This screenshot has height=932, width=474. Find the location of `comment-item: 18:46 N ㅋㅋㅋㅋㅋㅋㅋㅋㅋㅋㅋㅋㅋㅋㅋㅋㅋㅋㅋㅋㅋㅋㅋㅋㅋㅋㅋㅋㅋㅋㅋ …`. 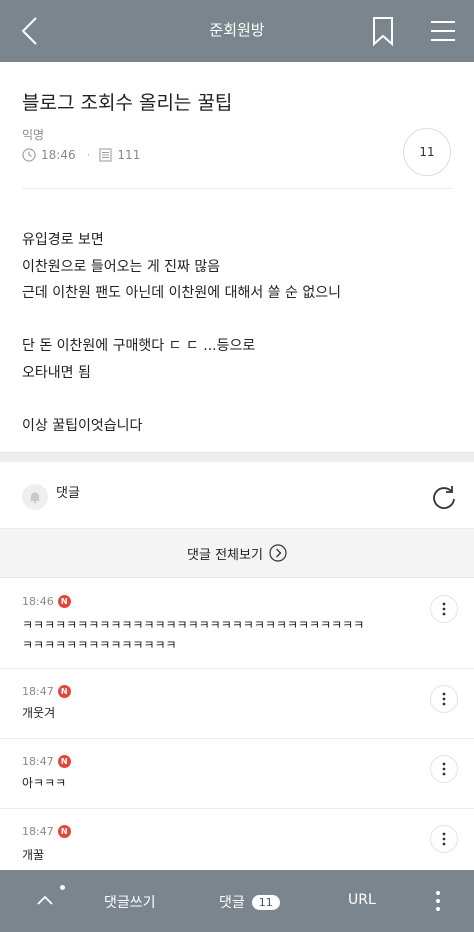

comment-item: 18:46 N ㅋㅋㅋㅋㅋㅋㅋㅋㅋㅋㅋㅋㅋㅋㅋㅋㅋㅋㅋㅋㅋㅋㅋㅋㅋㅋㅋㅋㅋㅋㅋ … is located at coordinates (237, 624).